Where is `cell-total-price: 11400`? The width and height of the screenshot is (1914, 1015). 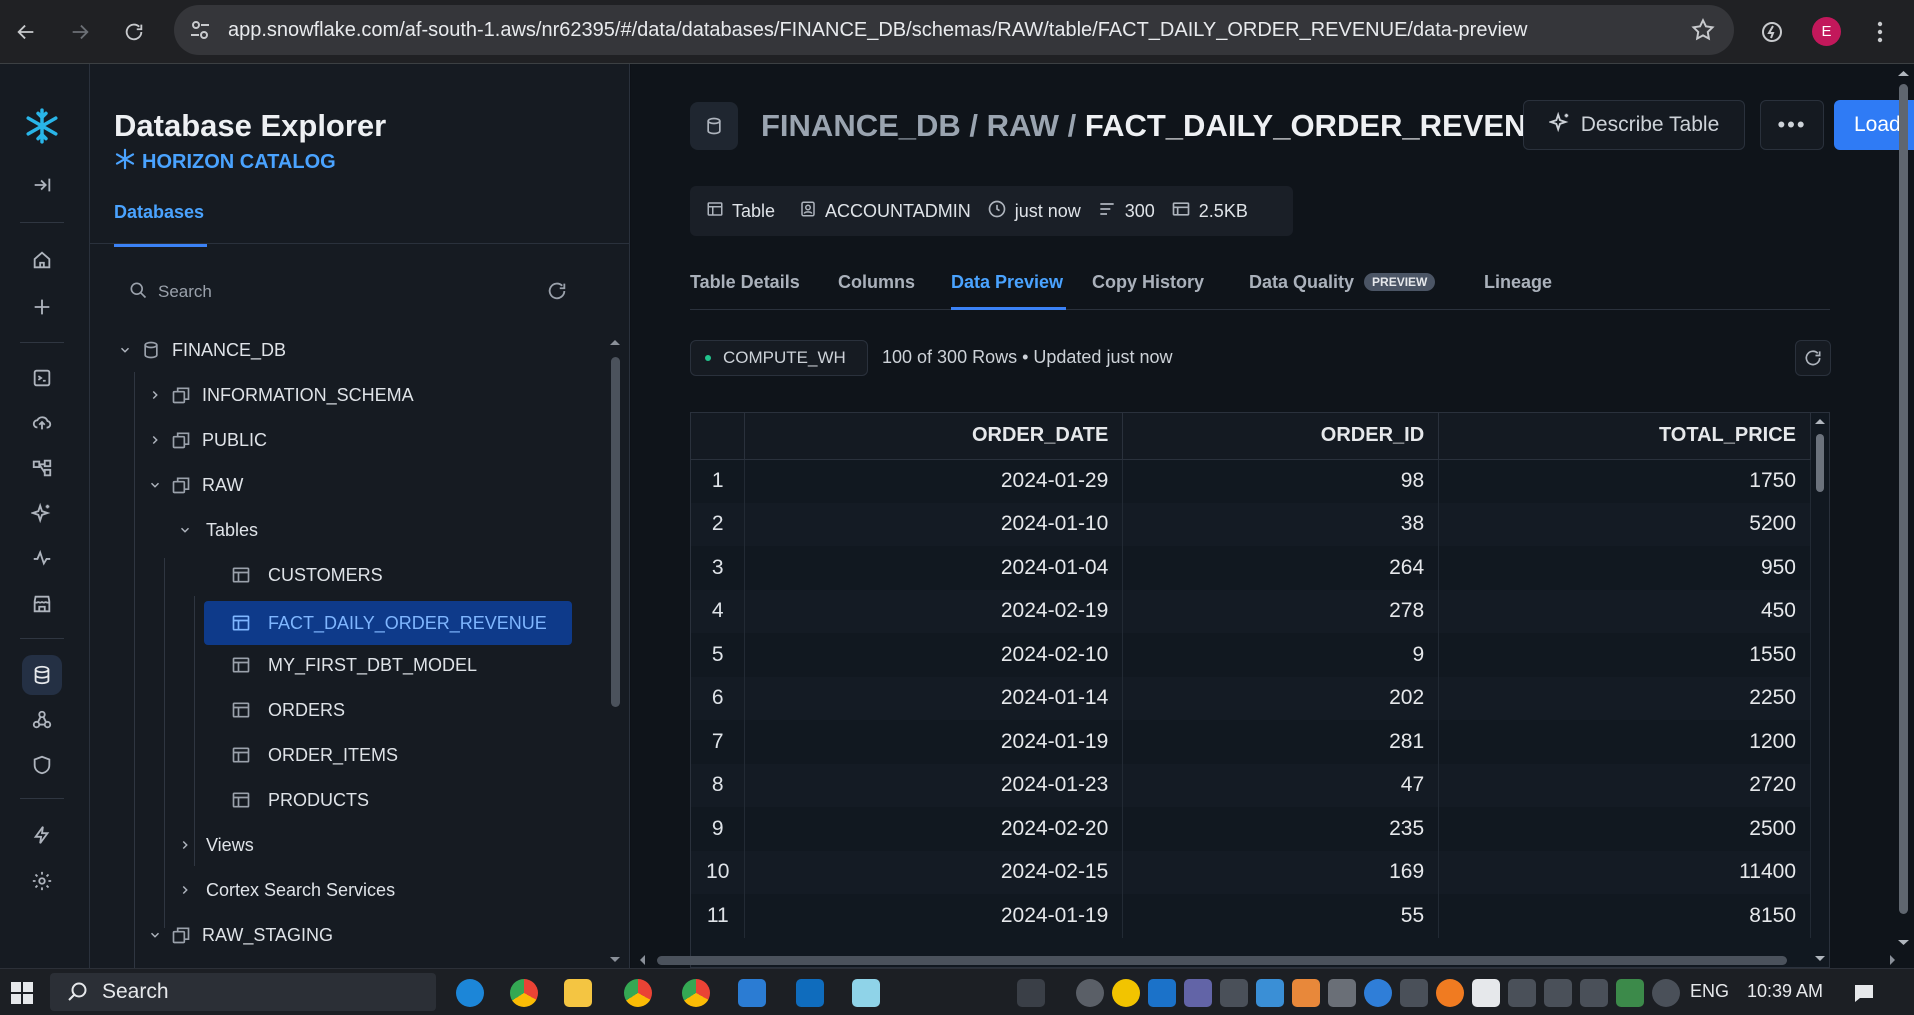
cell-total-price: 11400 is located at coordinates (1624, 872).